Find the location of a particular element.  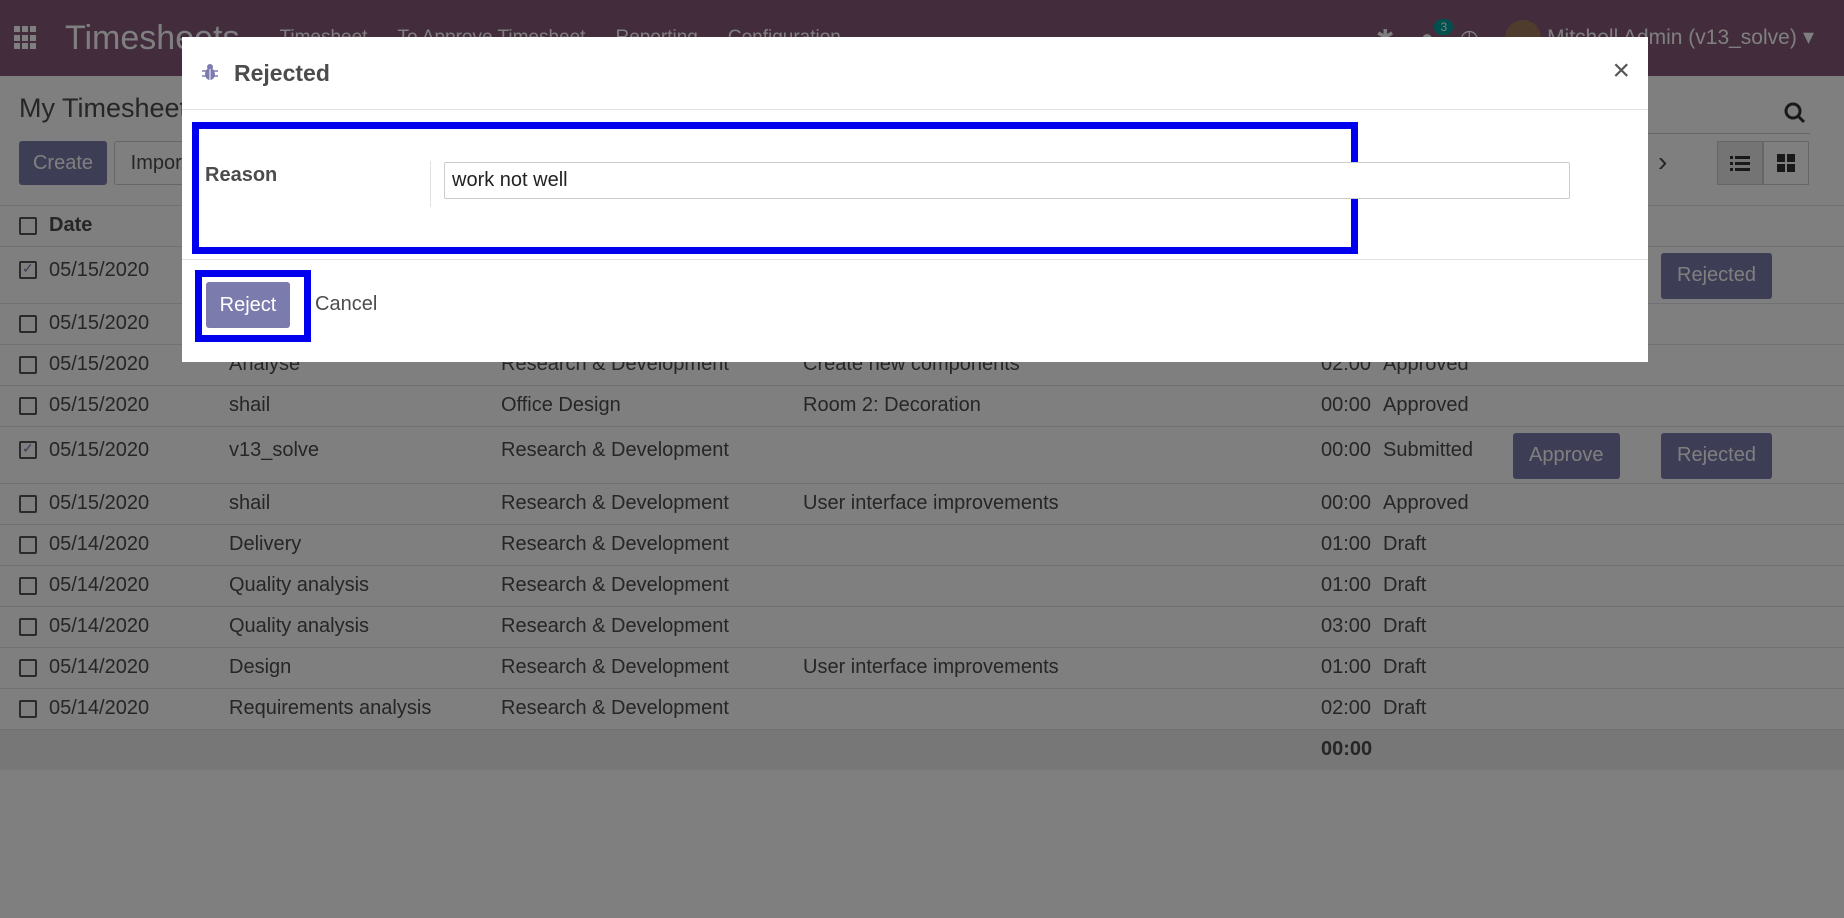

dialog-title: Rejected is located at coordinates (282, 72).